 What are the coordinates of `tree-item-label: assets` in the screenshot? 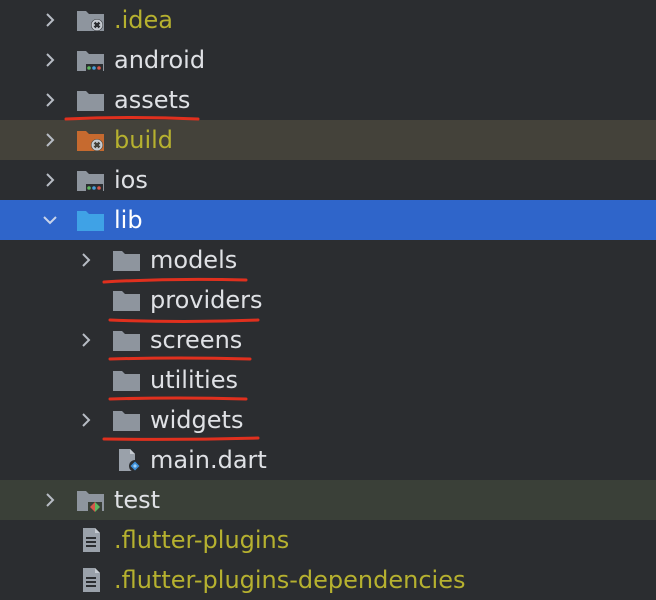 It's located at (152, 100).